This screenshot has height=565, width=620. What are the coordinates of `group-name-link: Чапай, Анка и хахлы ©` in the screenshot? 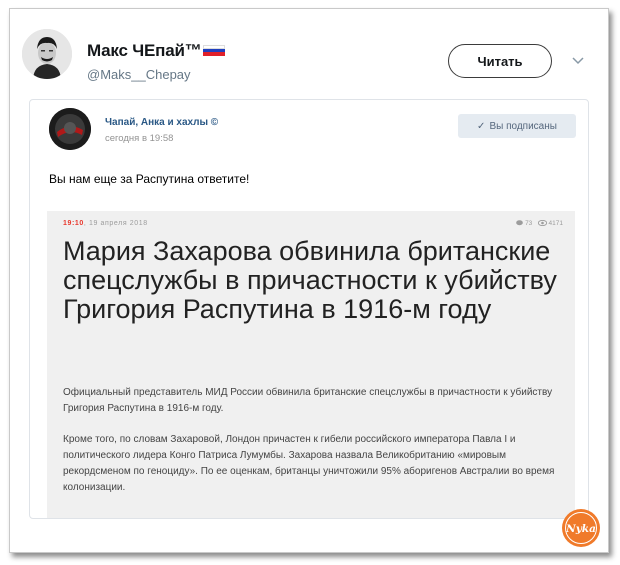 It's located at (161, 122).